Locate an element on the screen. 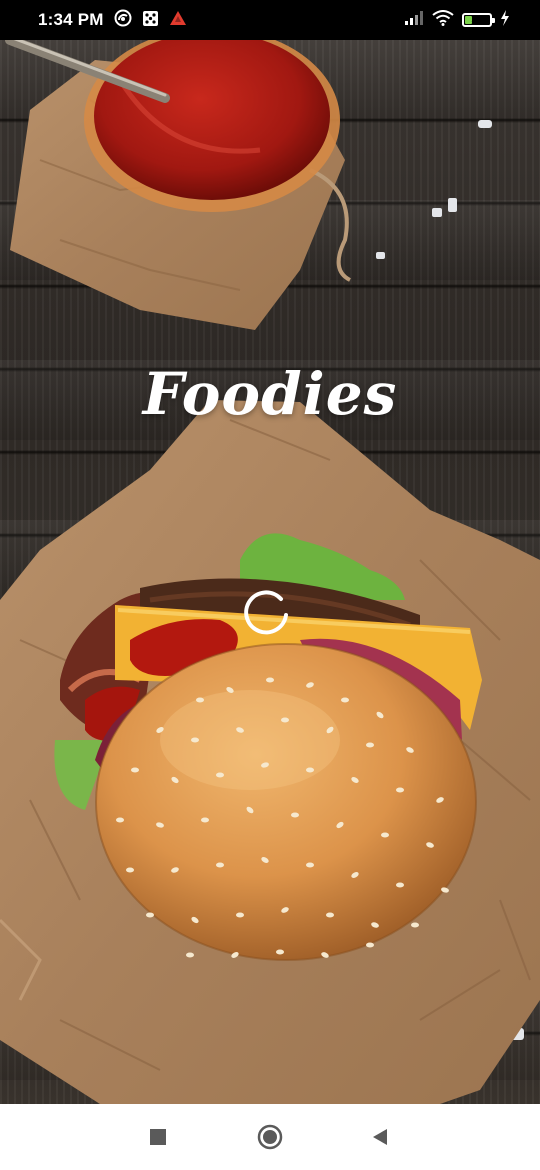 Image resolution: width=540 pixels, height=1170 pixels. wifi-icon is located at coordinates (443, 20).